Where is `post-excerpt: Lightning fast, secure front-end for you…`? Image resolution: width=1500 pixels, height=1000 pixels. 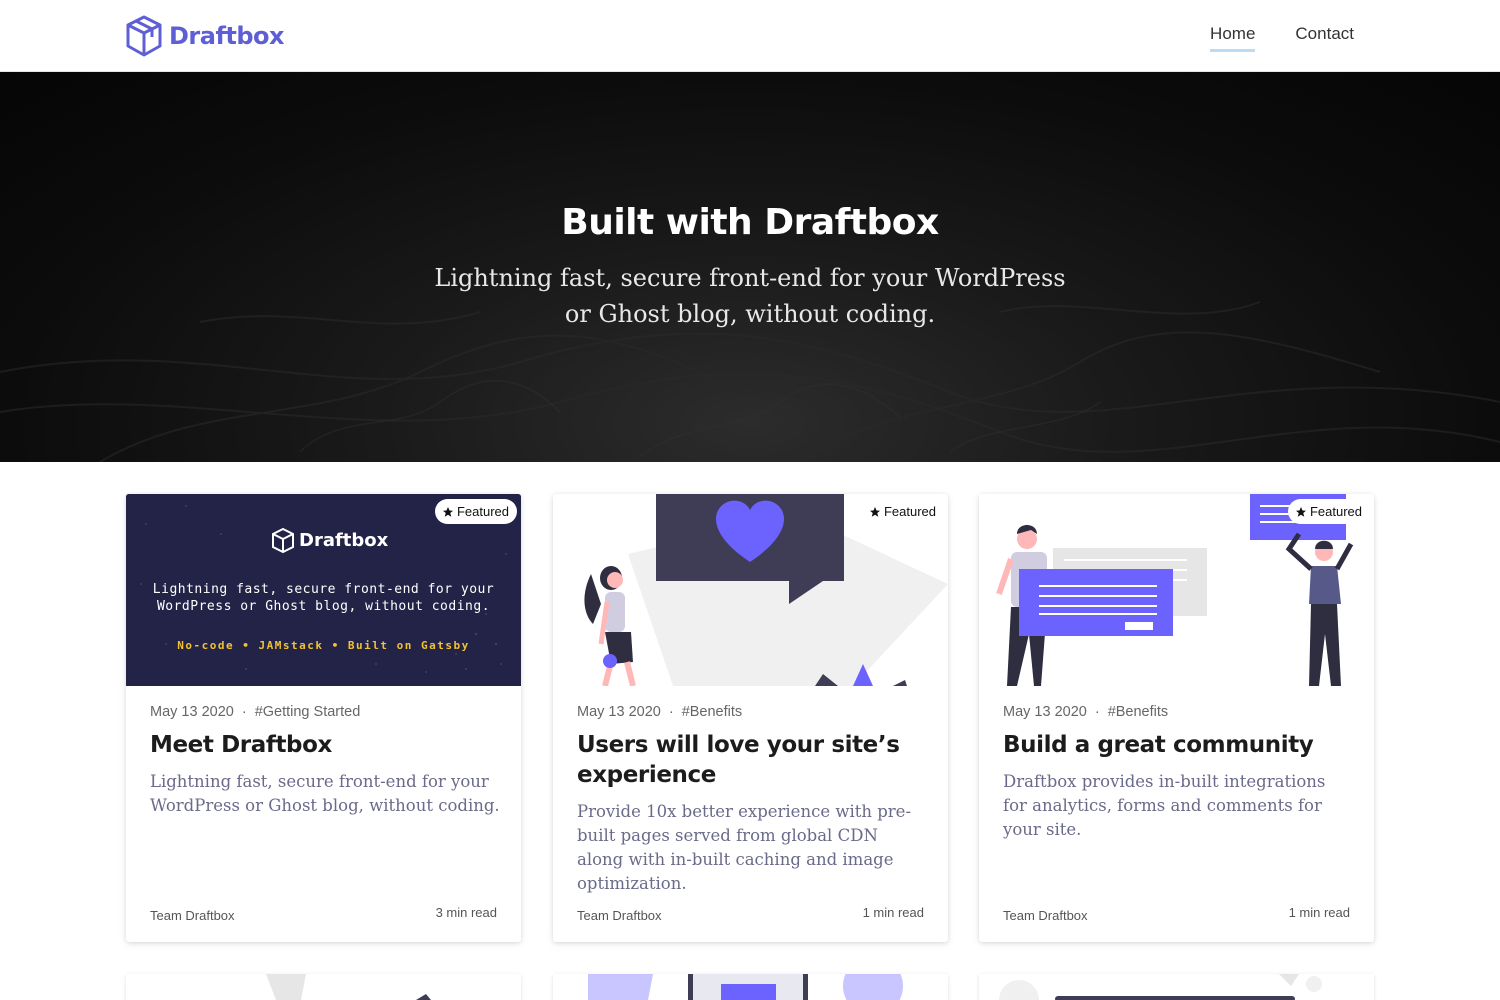
post-excerpt: Lightning fast, secure front-end for you… is located at coordinates (325, 793).